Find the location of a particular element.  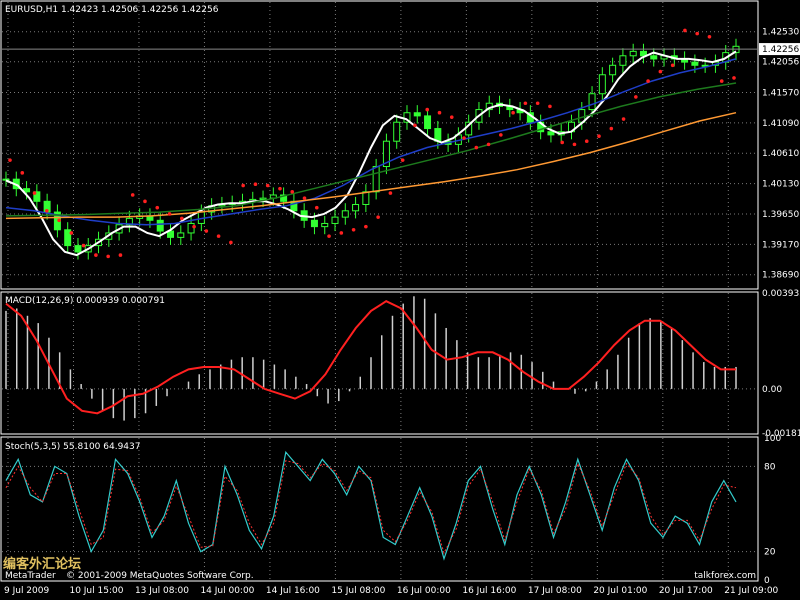

time-tick-label: 15 Jul 08:00 is located at coordinates (358, 591).